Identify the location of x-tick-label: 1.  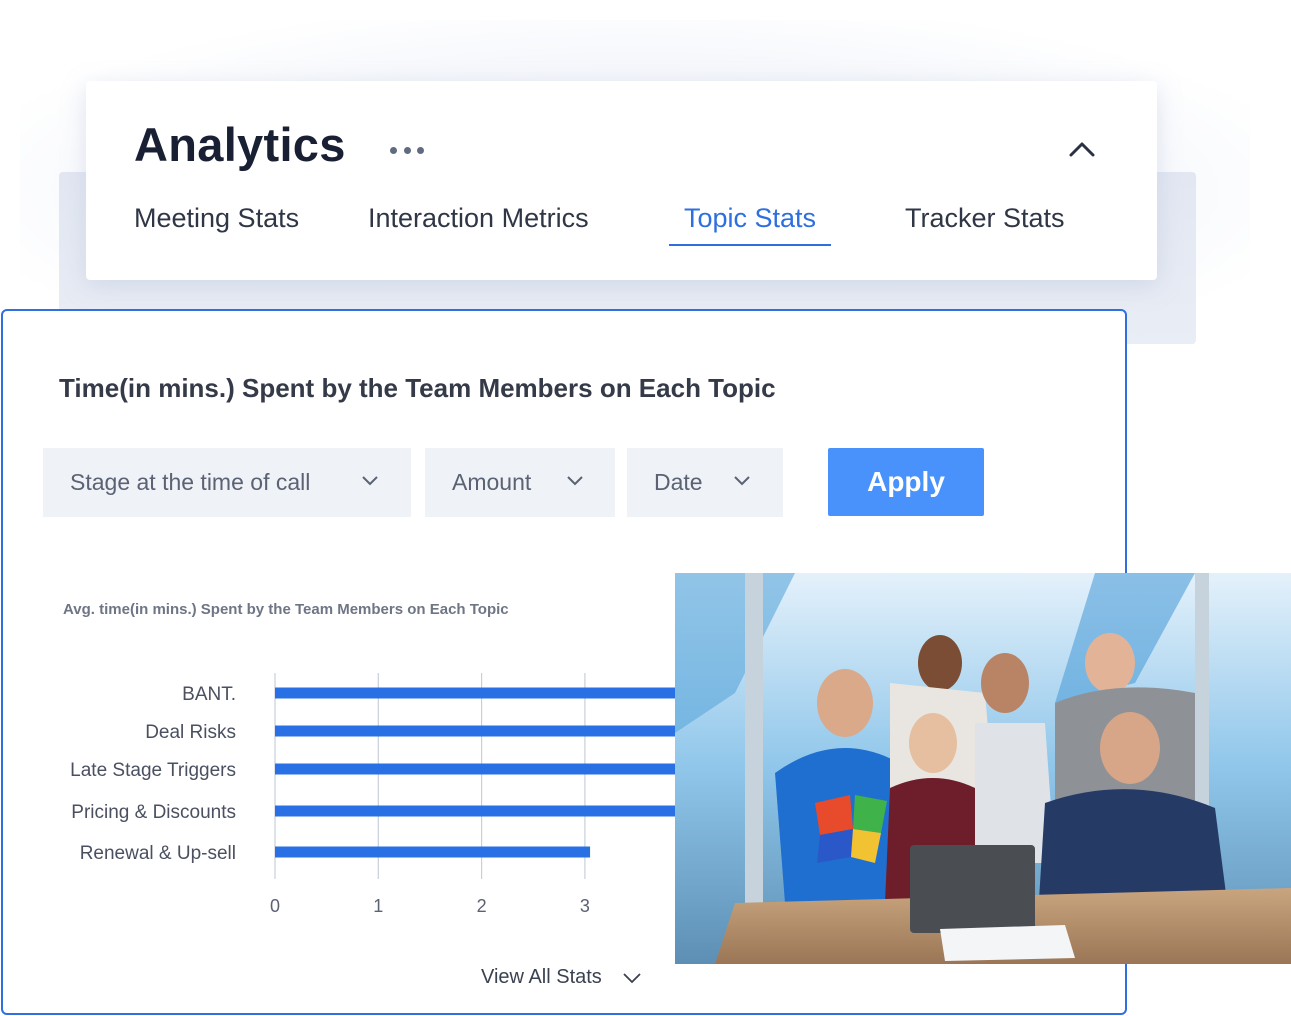
(378, 906).